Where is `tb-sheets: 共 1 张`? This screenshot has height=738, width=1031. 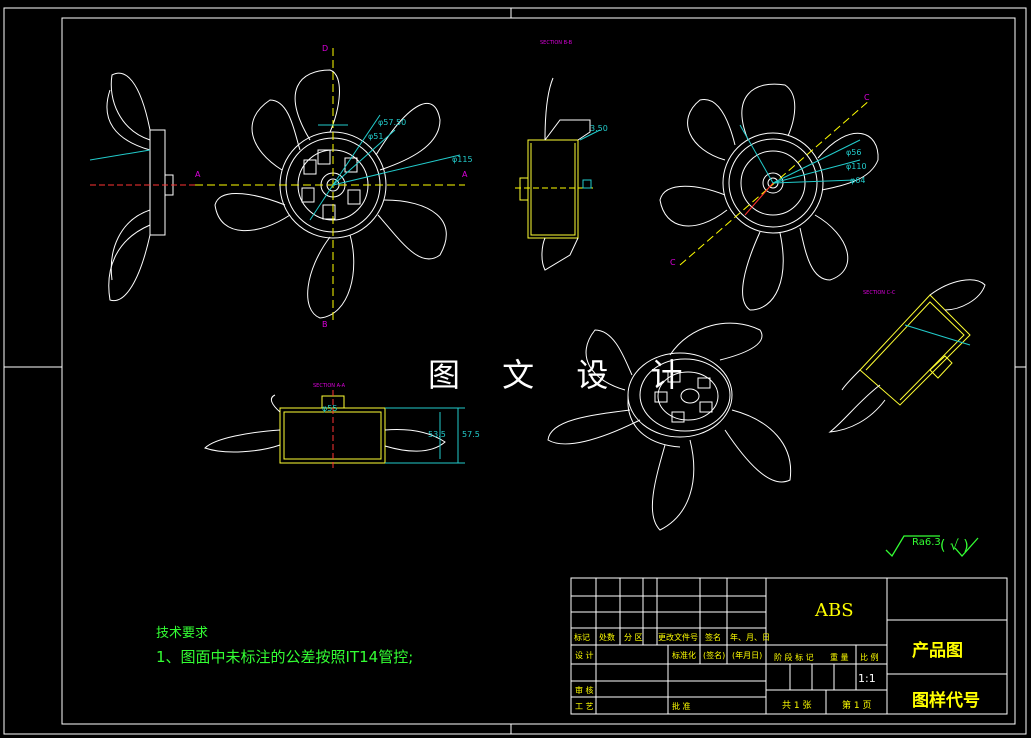
tb-sheets: 共 1 张 is located at coordinates (797, 706).